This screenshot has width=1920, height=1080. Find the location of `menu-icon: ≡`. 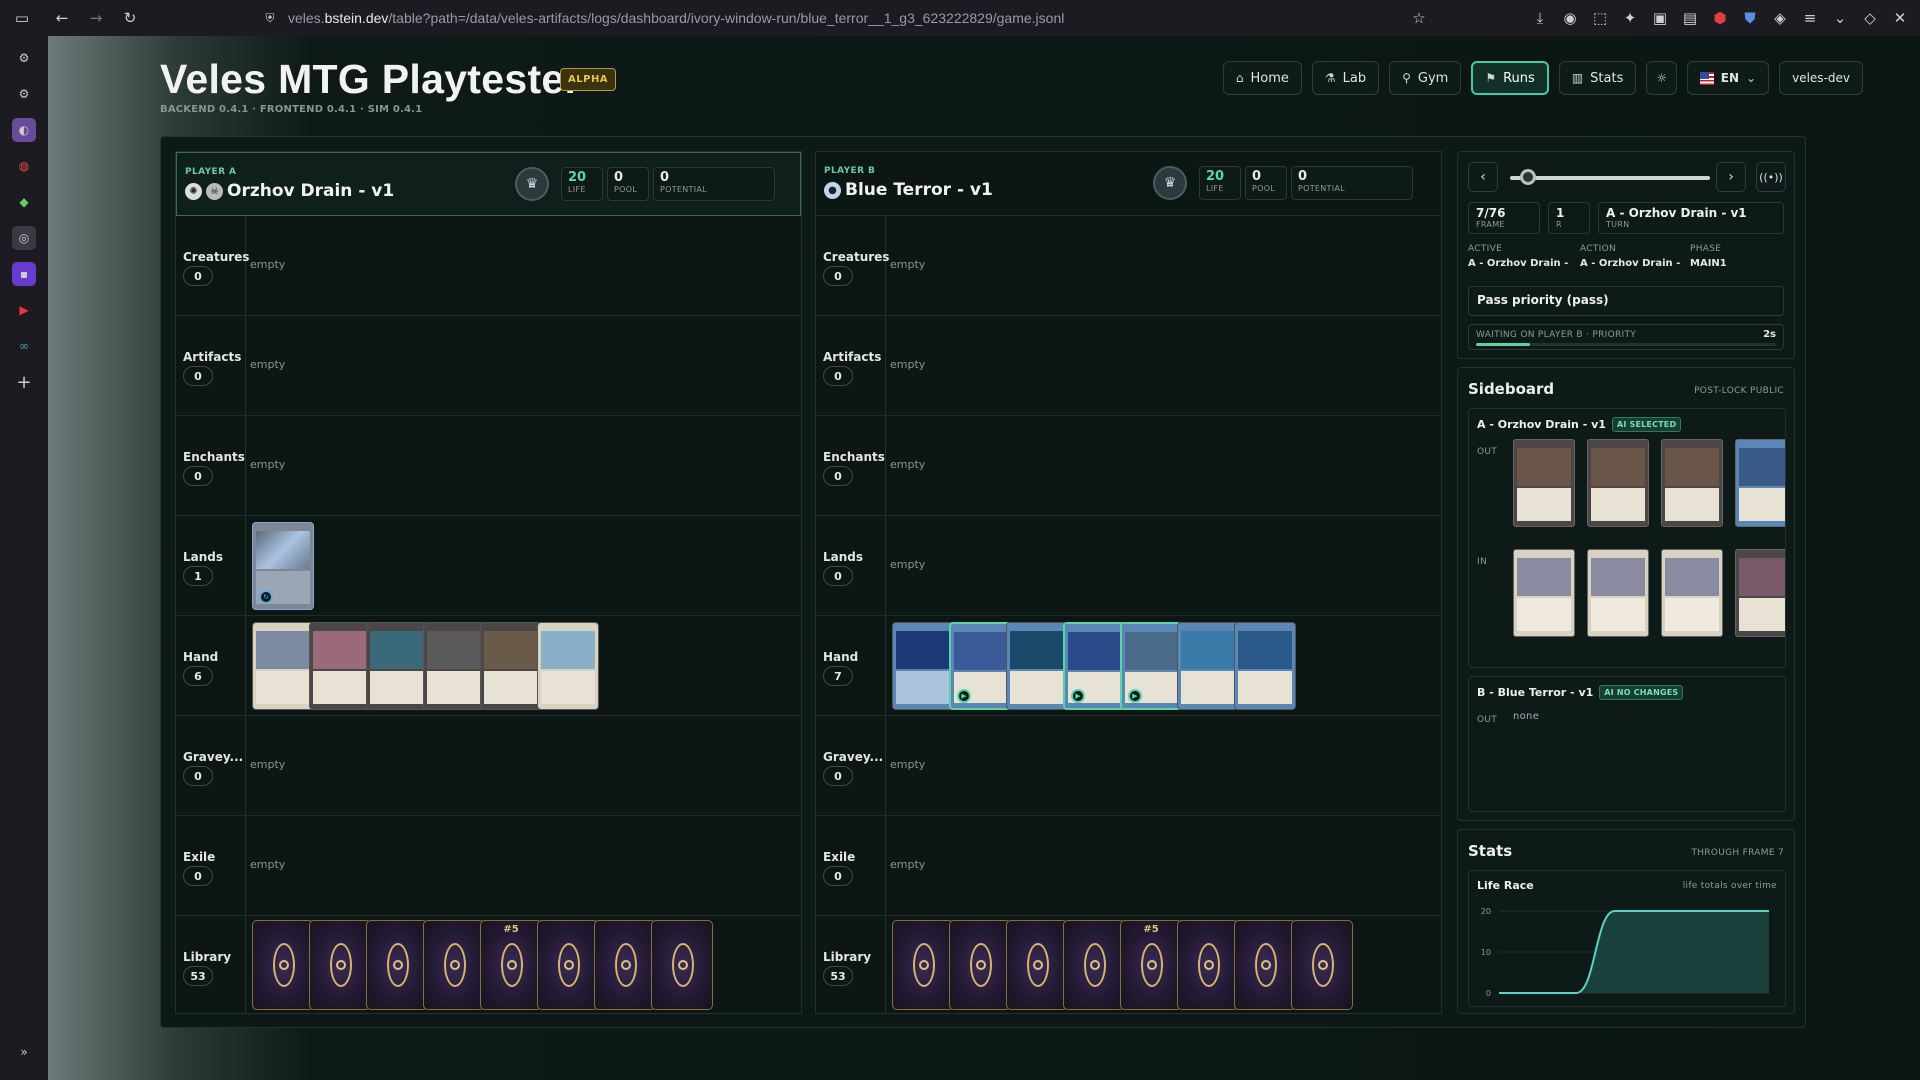

menu-icon: ≡ is located at coordinates (1810, 18).